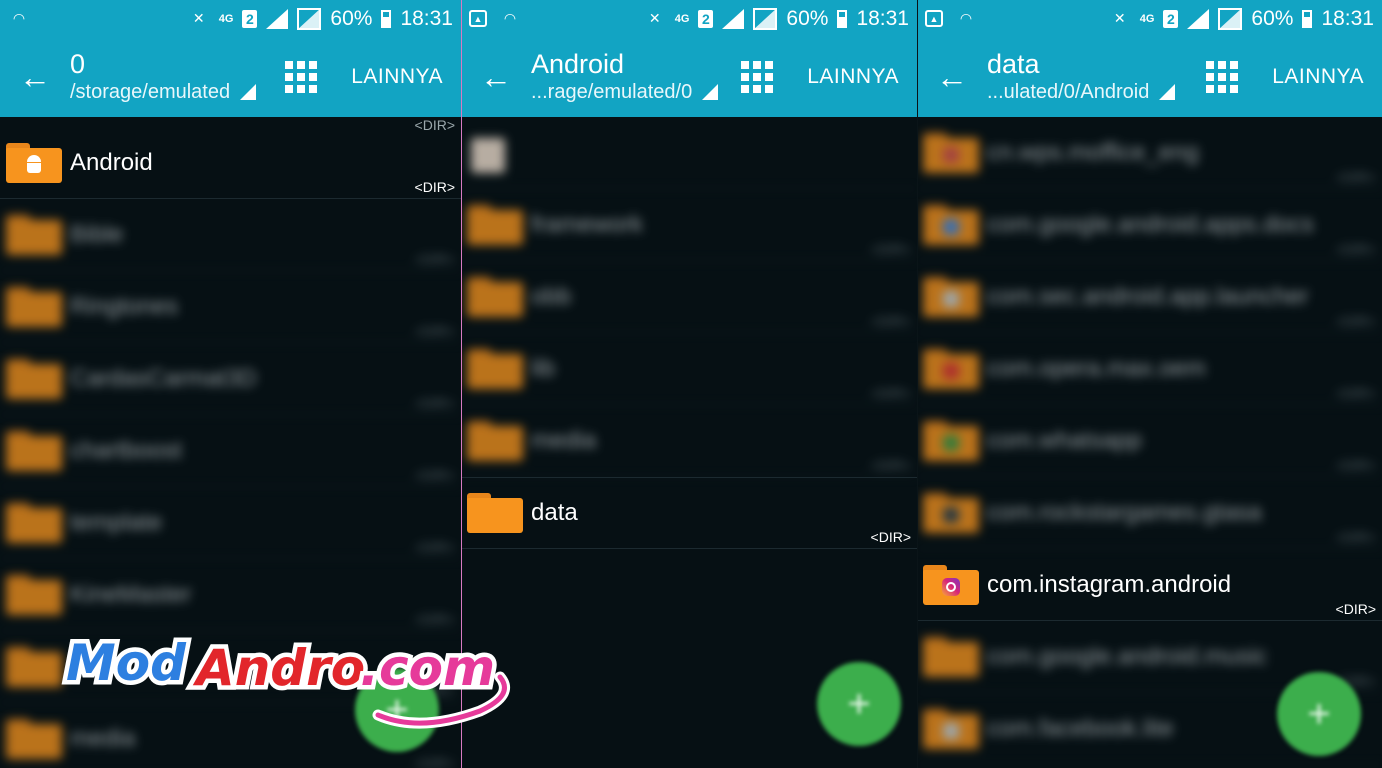 This screenshot has height=768, width=1382. Describe the element at coordinates (150, 92) in the screenshot. I see `path-label: /storage/emulated` at that location.